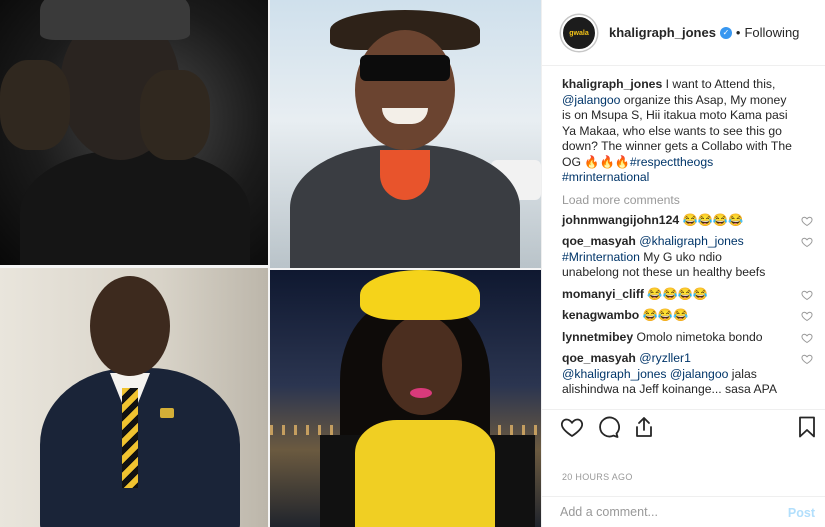 The width and height of the screenshot is (825, 527). Describe the element at coordinates (572, 427) in the screenshot. I see `heart-icon` at that location.